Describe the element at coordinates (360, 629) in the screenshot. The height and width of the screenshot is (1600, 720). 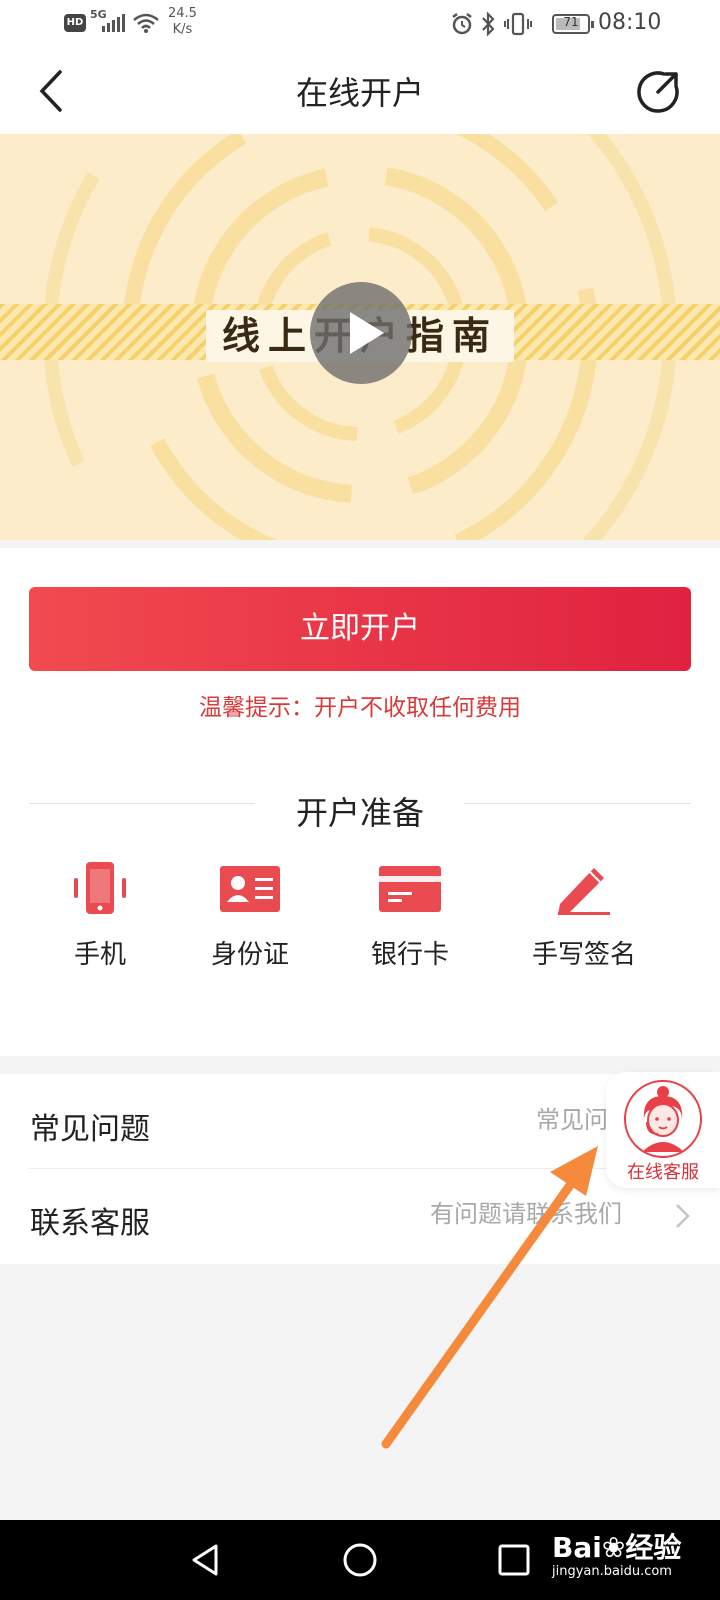
I see `open-account-button: 立即开户` at that location.